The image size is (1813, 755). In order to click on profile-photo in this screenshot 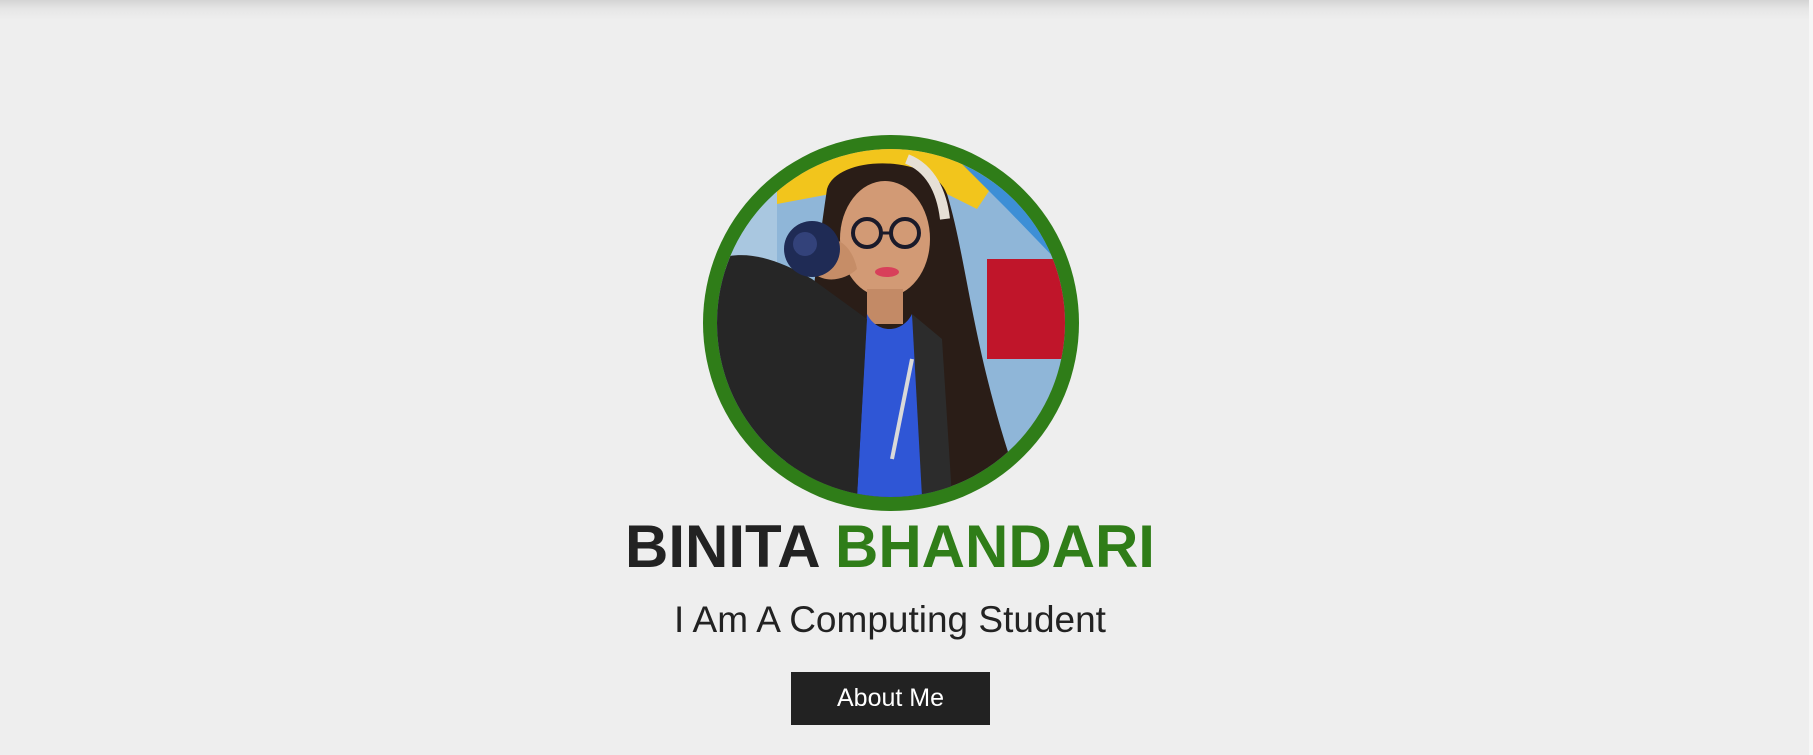, I will do `click(891, 323)`.